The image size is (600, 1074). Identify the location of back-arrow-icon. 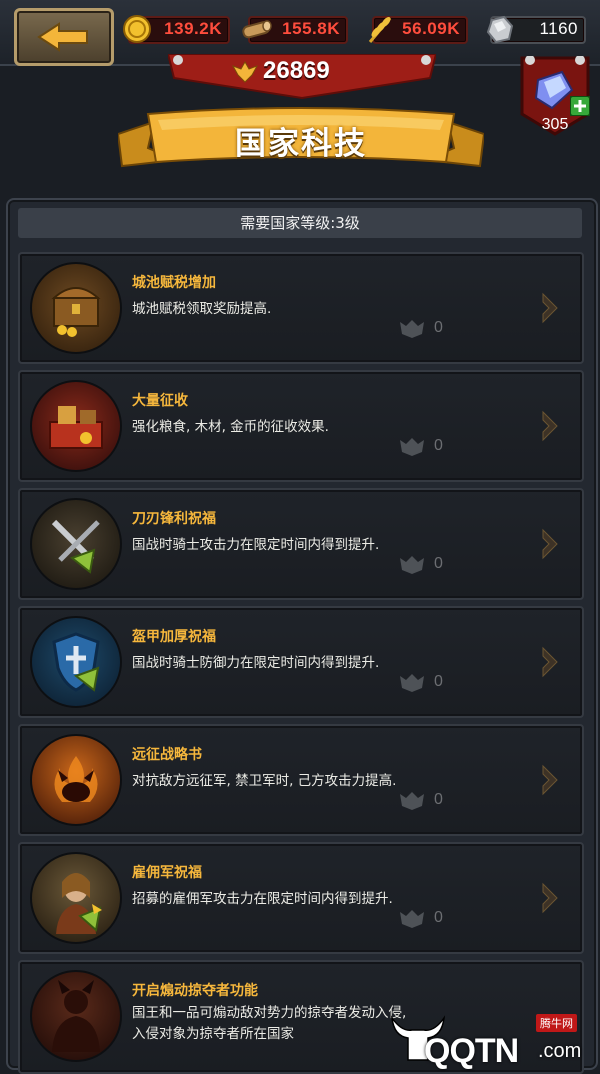
(62, 37).